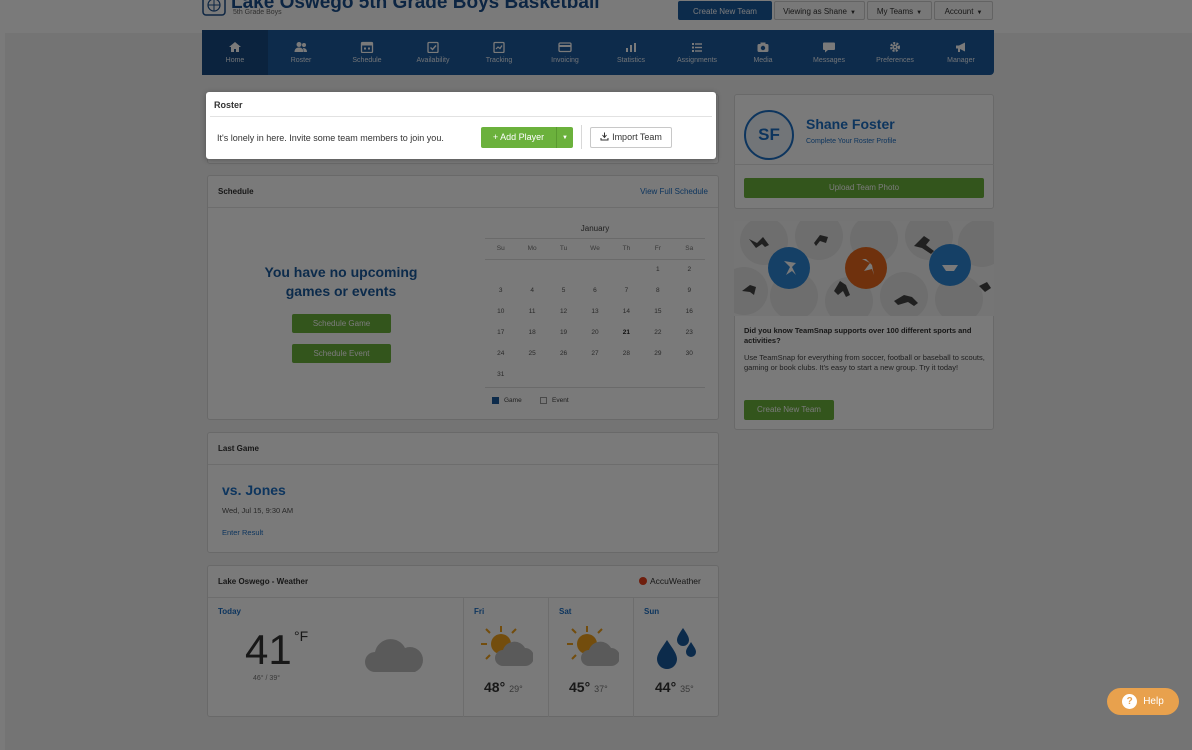 The height and width of the screenshot is (750, 1192). I want to click on calendar-day: 27, so click(594, 358).